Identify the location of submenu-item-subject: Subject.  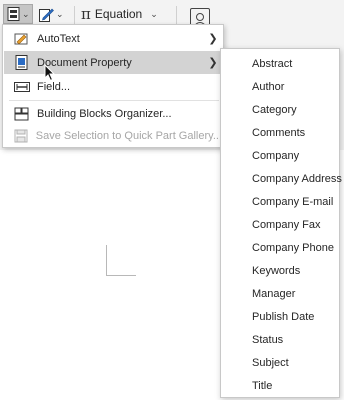
(280, 362).